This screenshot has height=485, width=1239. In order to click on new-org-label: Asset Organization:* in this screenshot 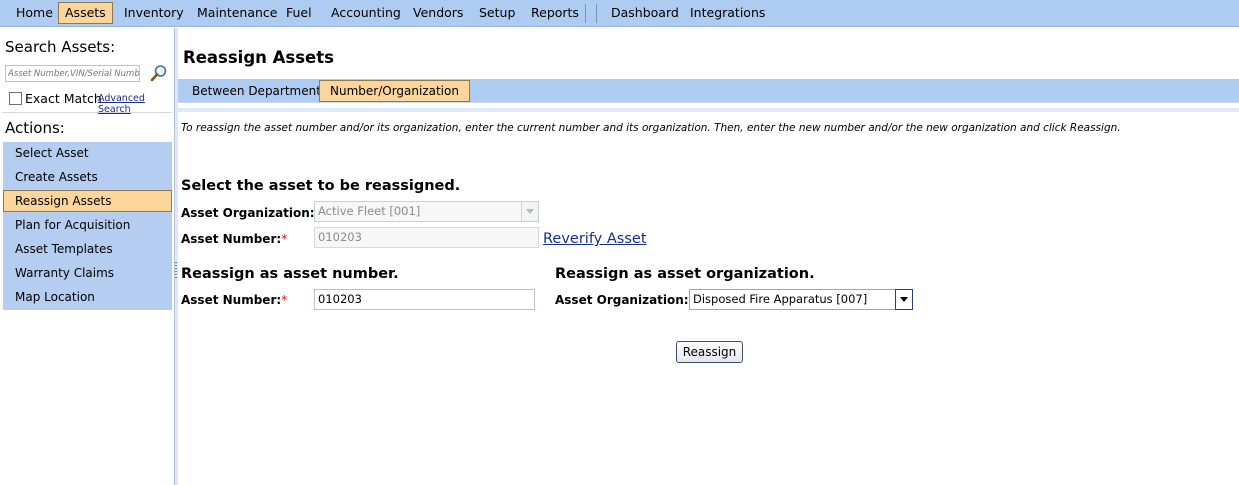, I will do `click(625, 300)`.